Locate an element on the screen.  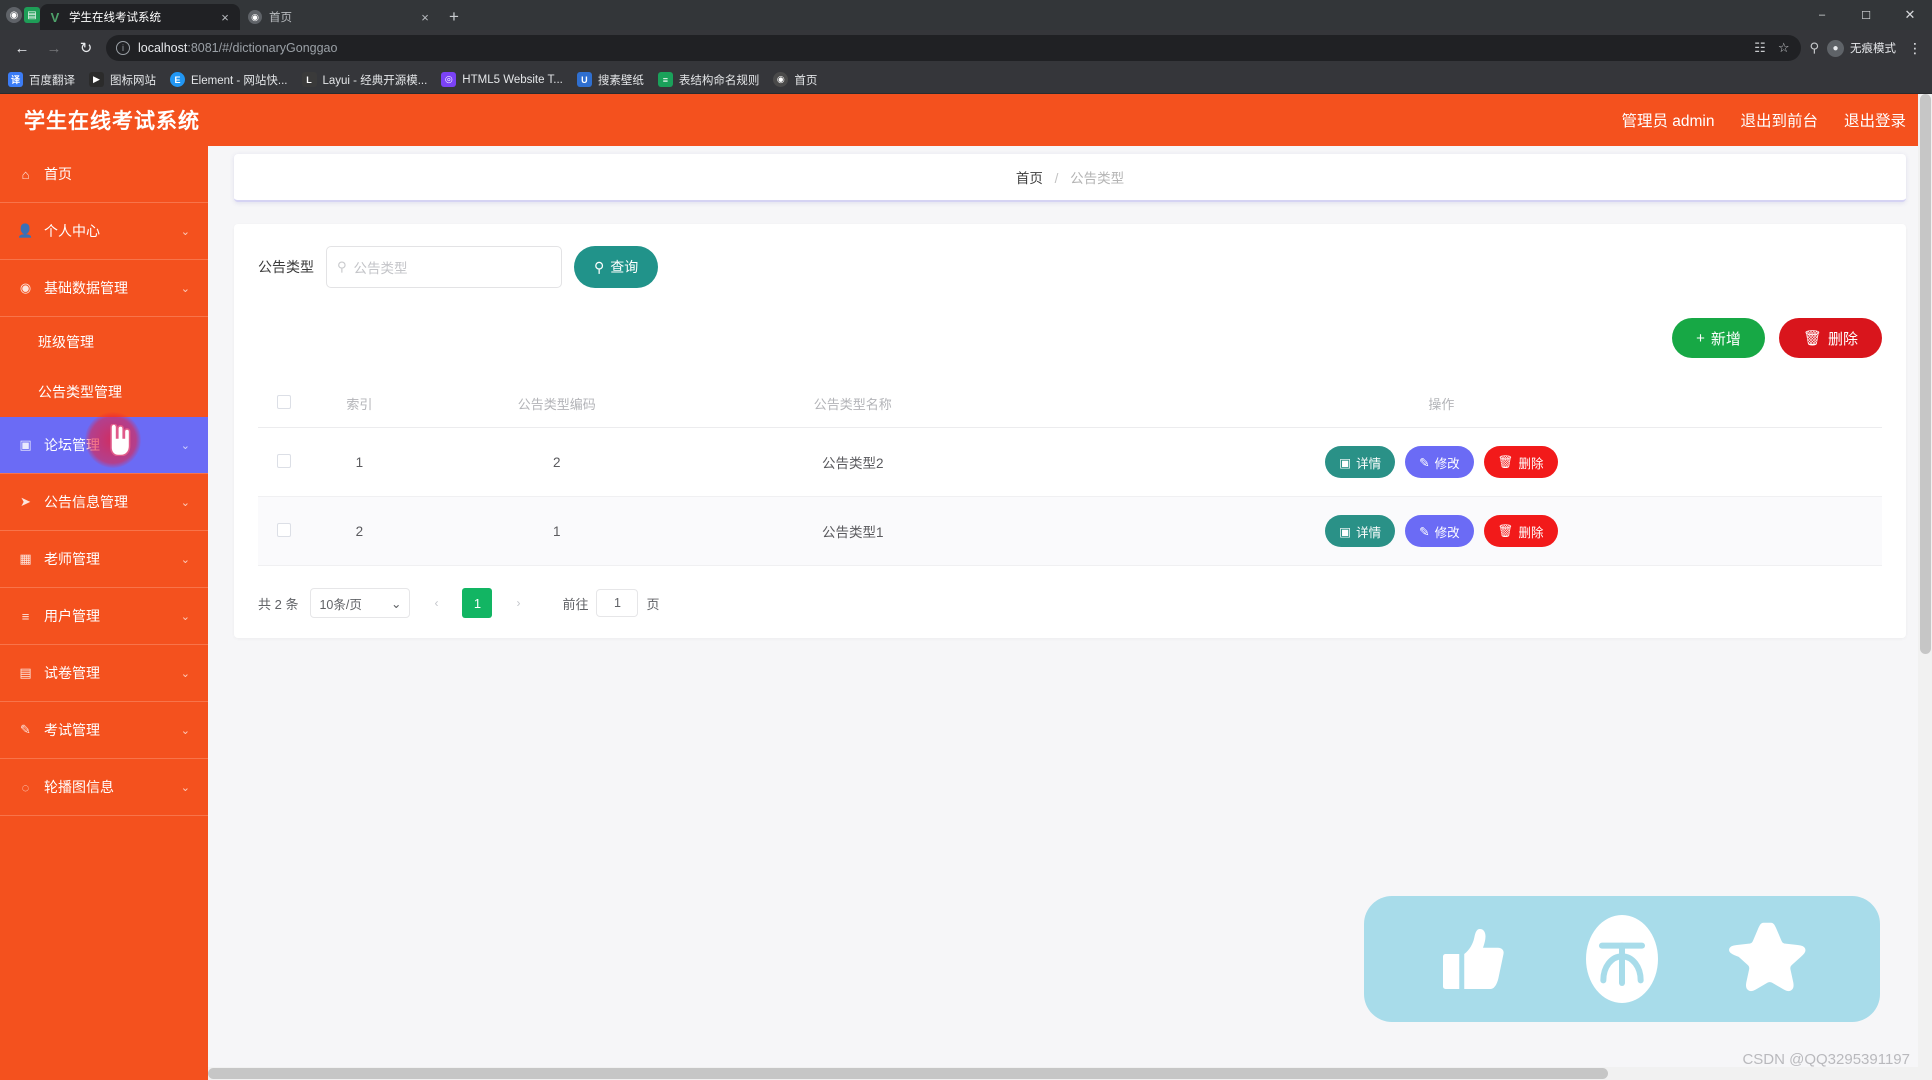
floating-feedback-widget is located at coordinates (1622, 959).